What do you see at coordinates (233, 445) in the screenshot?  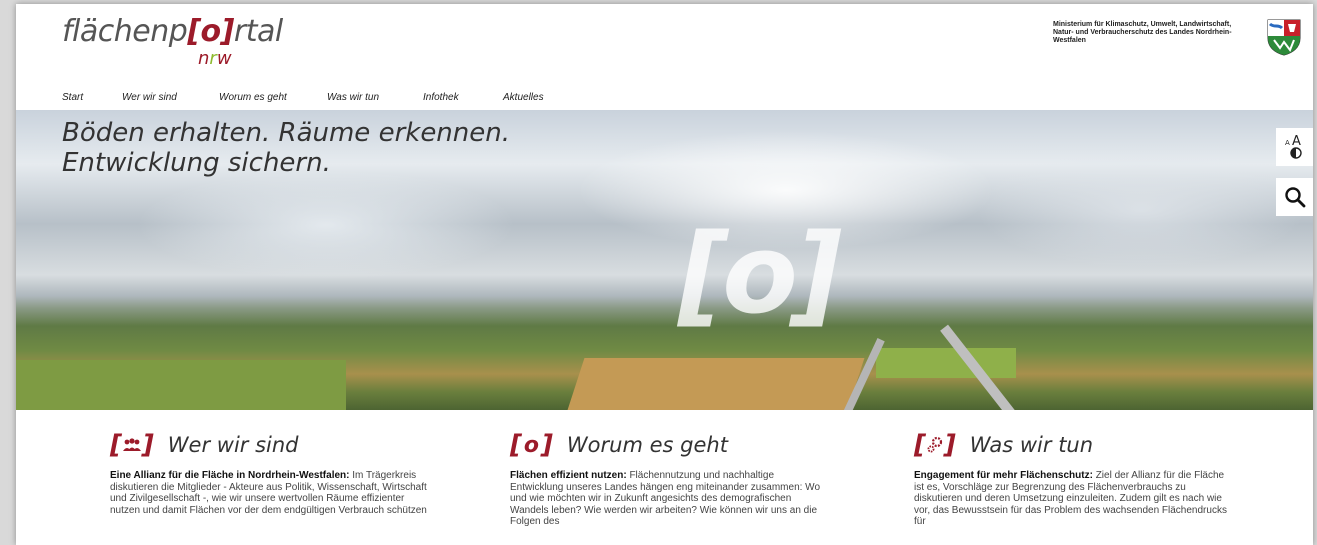 I see `column-title: Wer wir sind` at bounding box center [233, 445].